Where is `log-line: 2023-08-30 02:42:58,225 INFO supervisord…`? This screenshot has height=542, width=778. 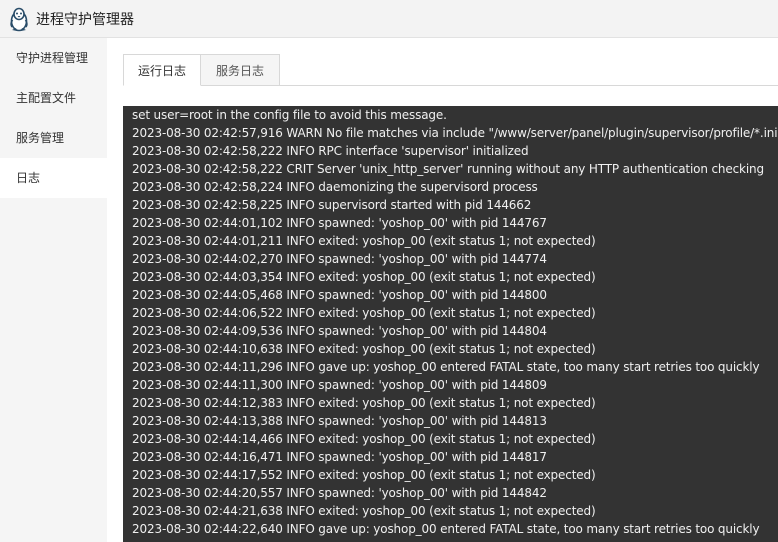
log-line: 2023-08-30 02:42:58,225 INFO supervisord… is located at coordinates (332, 205).